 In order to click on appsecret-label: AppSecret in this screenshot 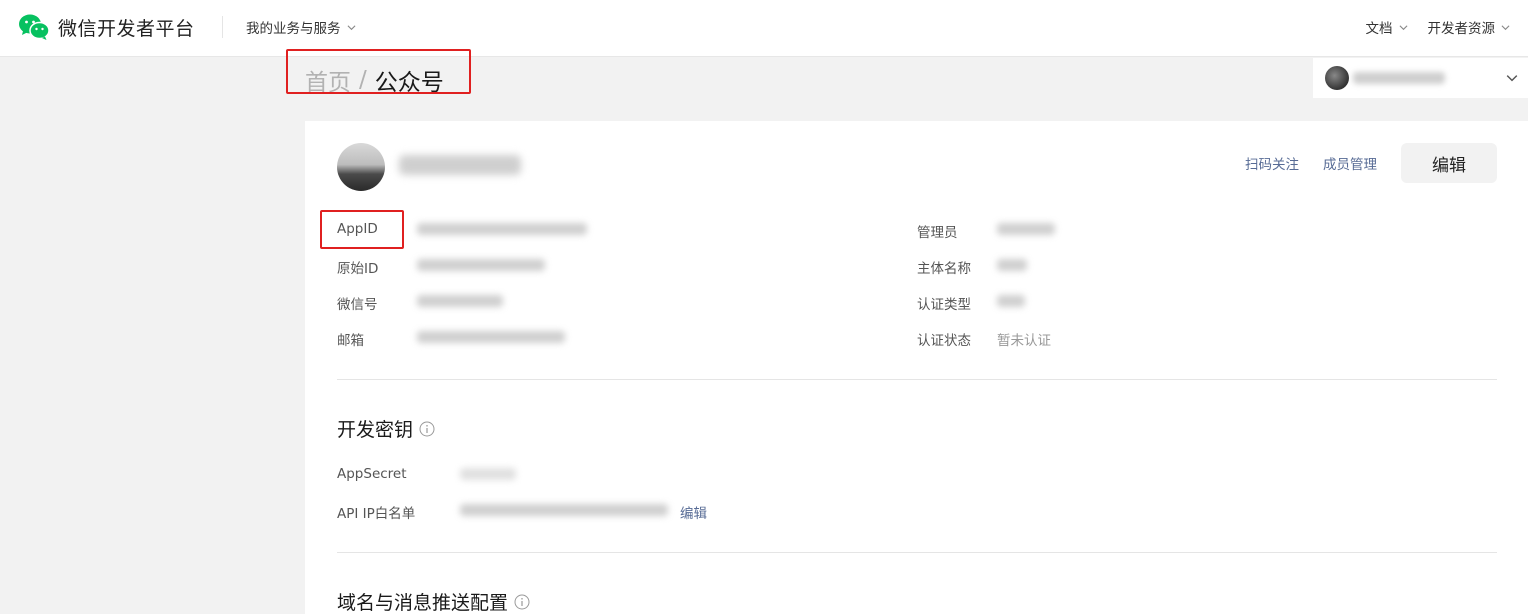, I will do `click(372, 474)`.